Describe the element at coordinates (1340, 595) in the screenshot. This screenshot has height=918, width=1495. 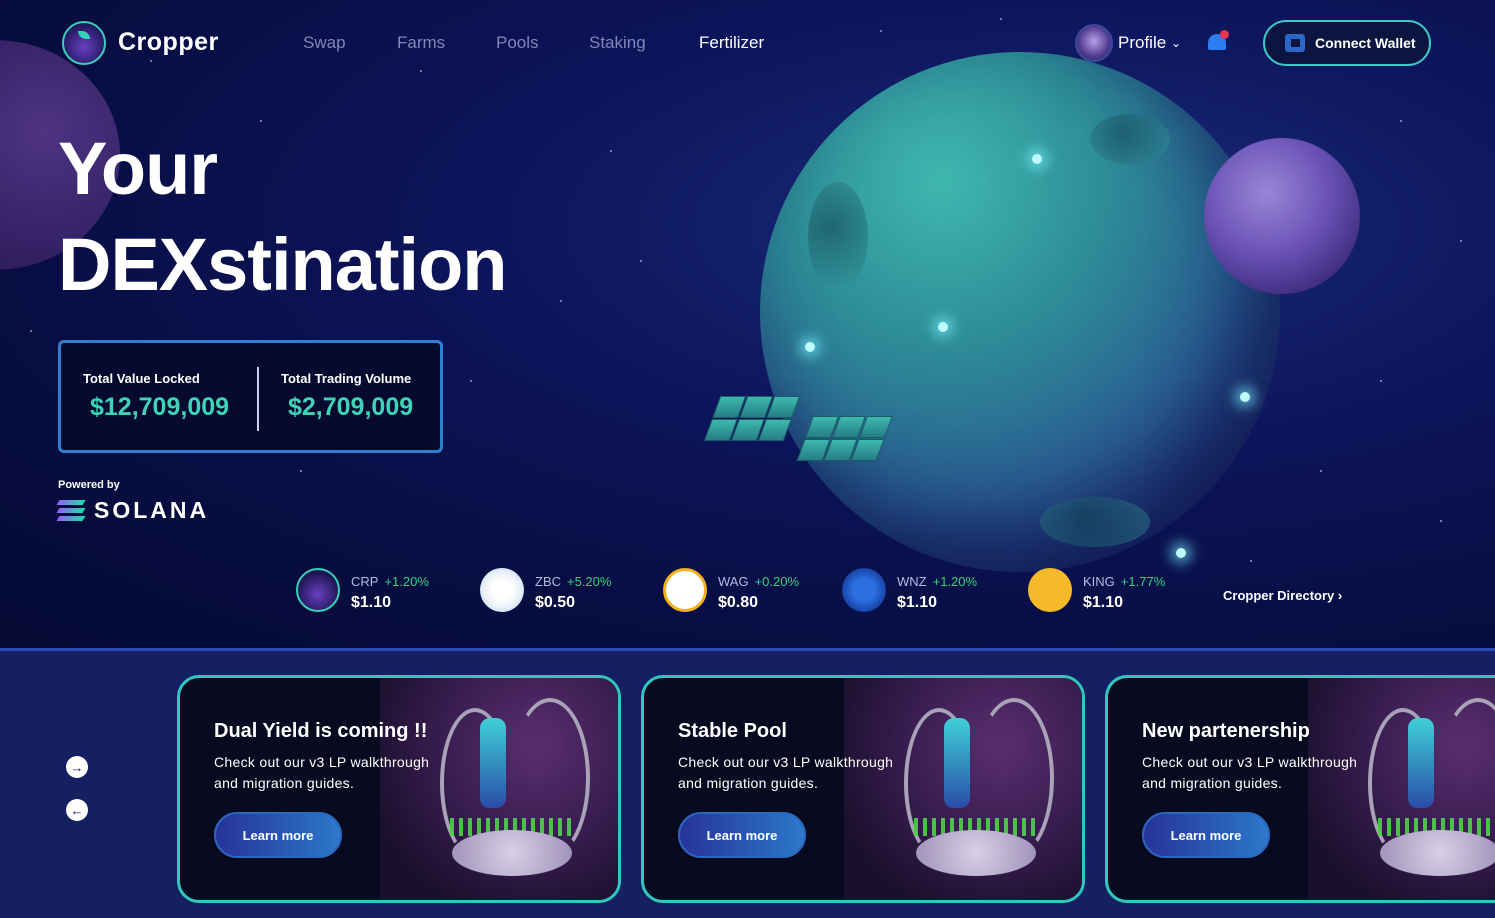
I see `chevron-right-icon: ›` at that location.